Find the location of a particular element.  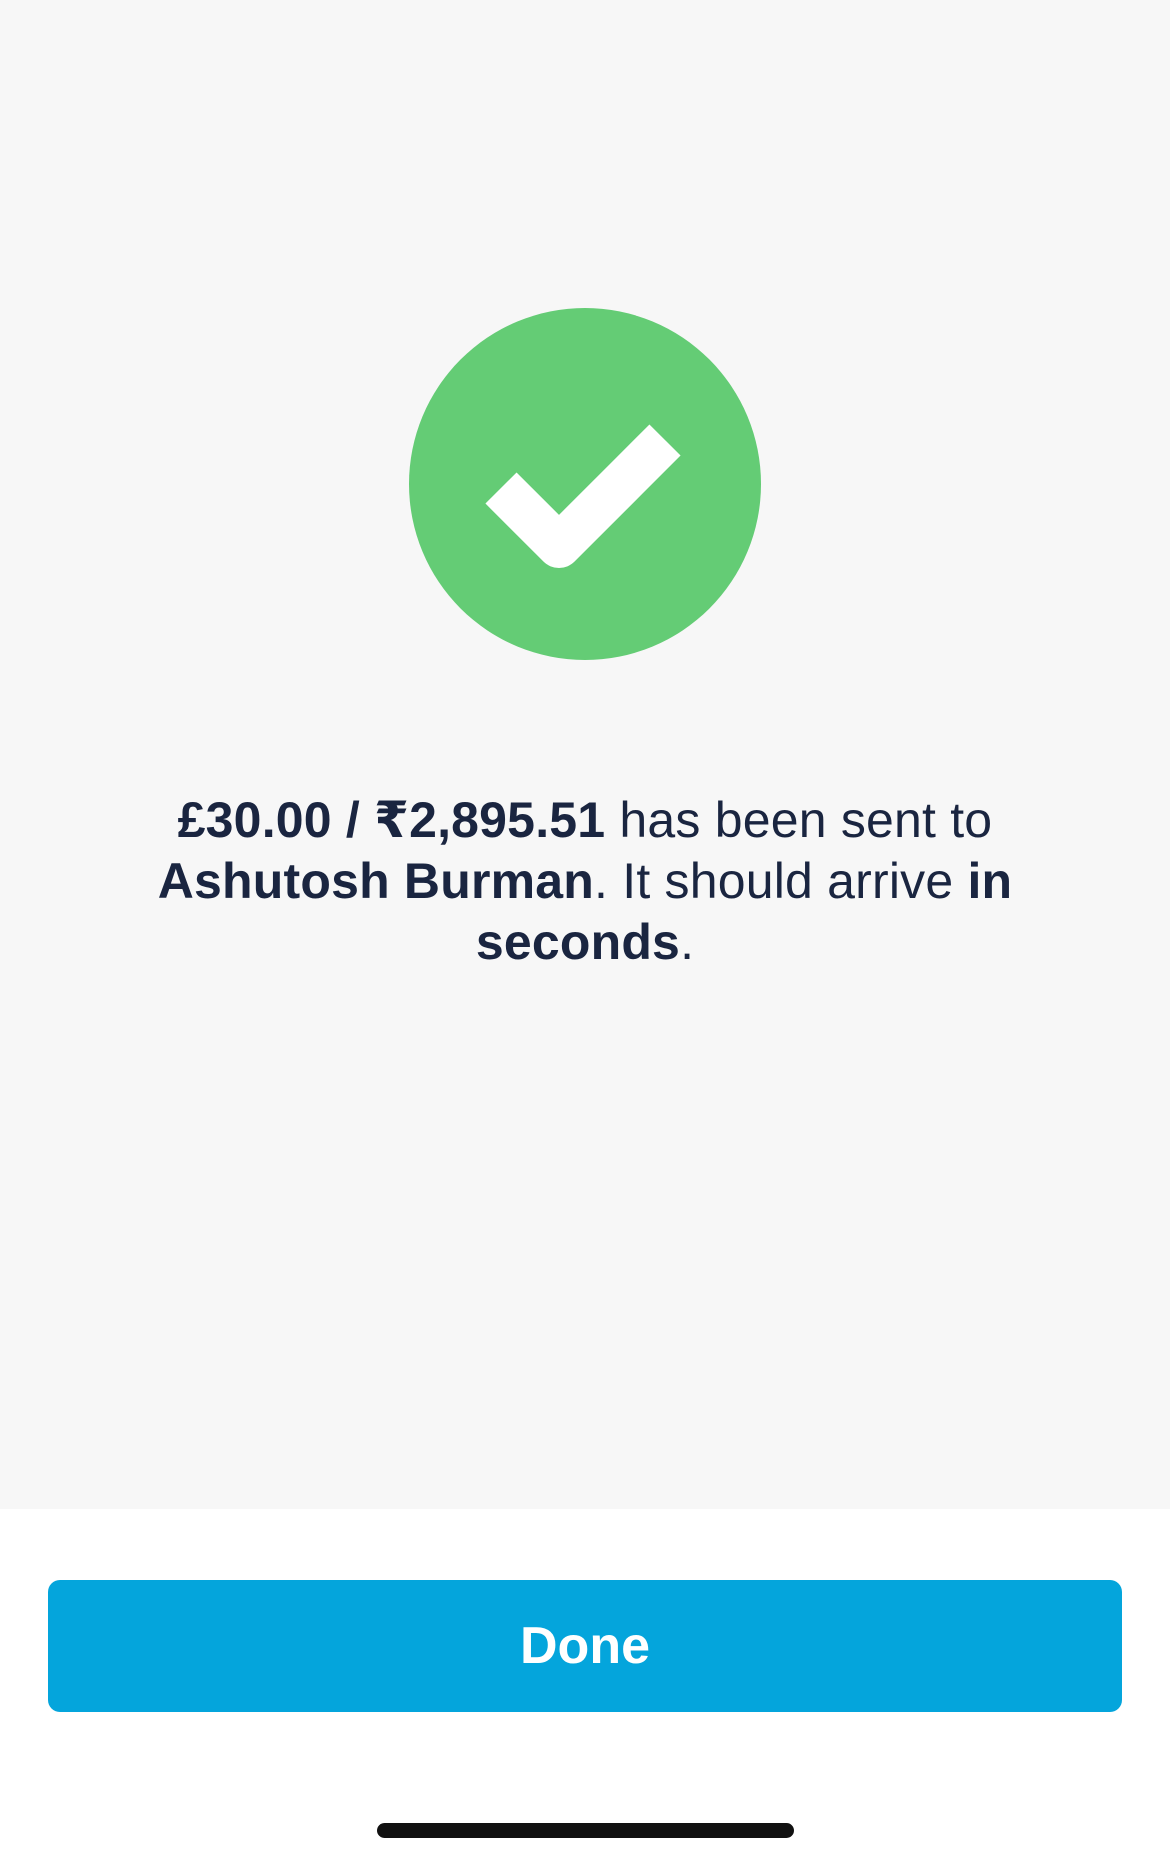

transfer-amount: £30.00 / ₹2,895.51 is located at coordinates (391, 820).